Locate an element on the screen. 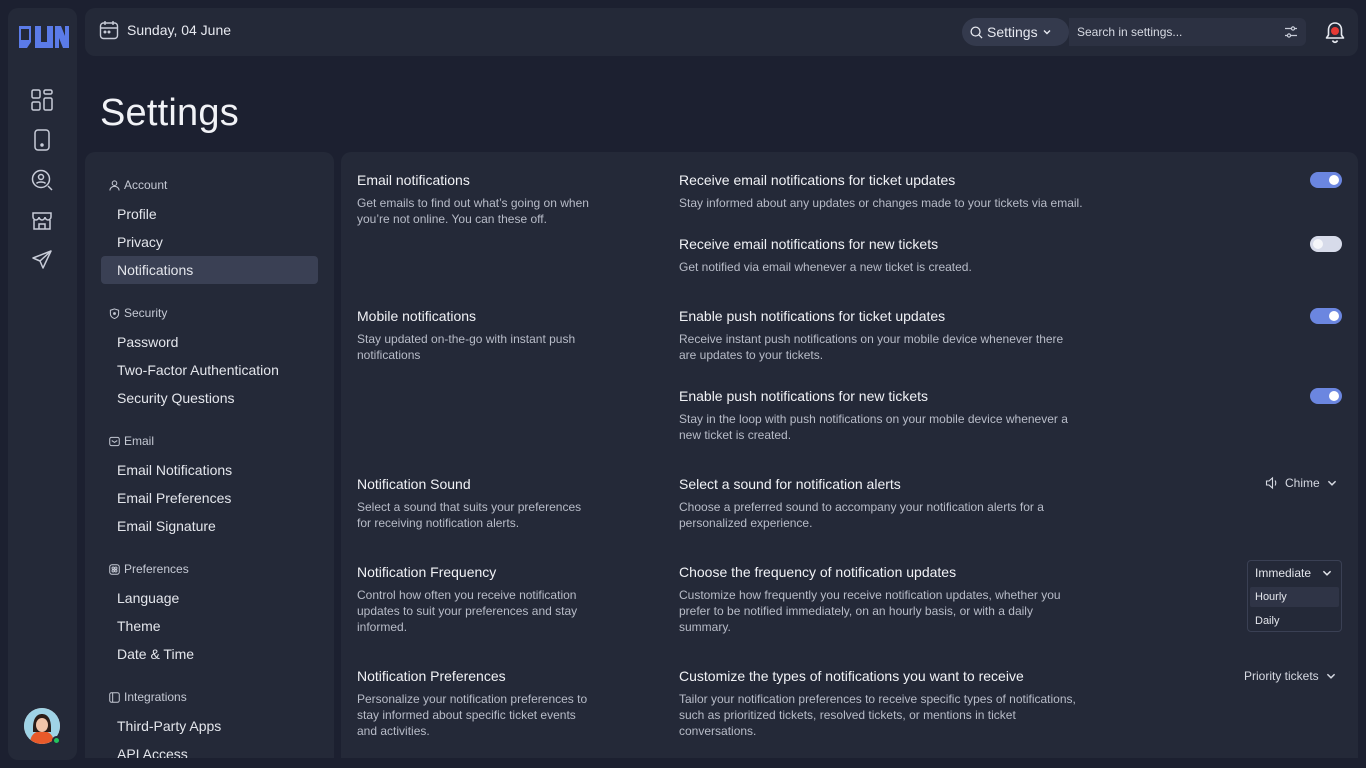 The width and height of the screenshot is (1366, 768). nav-item-label: Privacy is located at coordinates (140, 242).